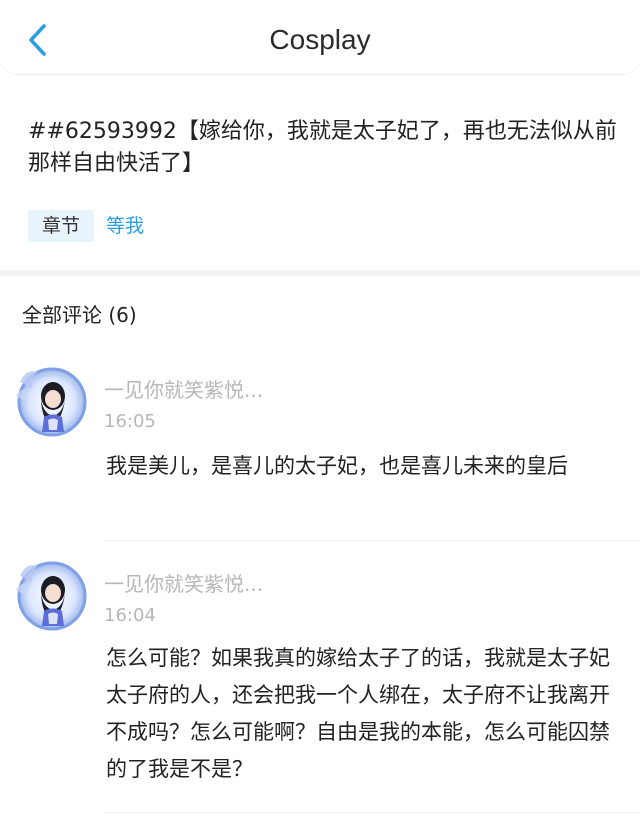  I want to click on tag-chip-chapter: 章节, so click(61, 226).